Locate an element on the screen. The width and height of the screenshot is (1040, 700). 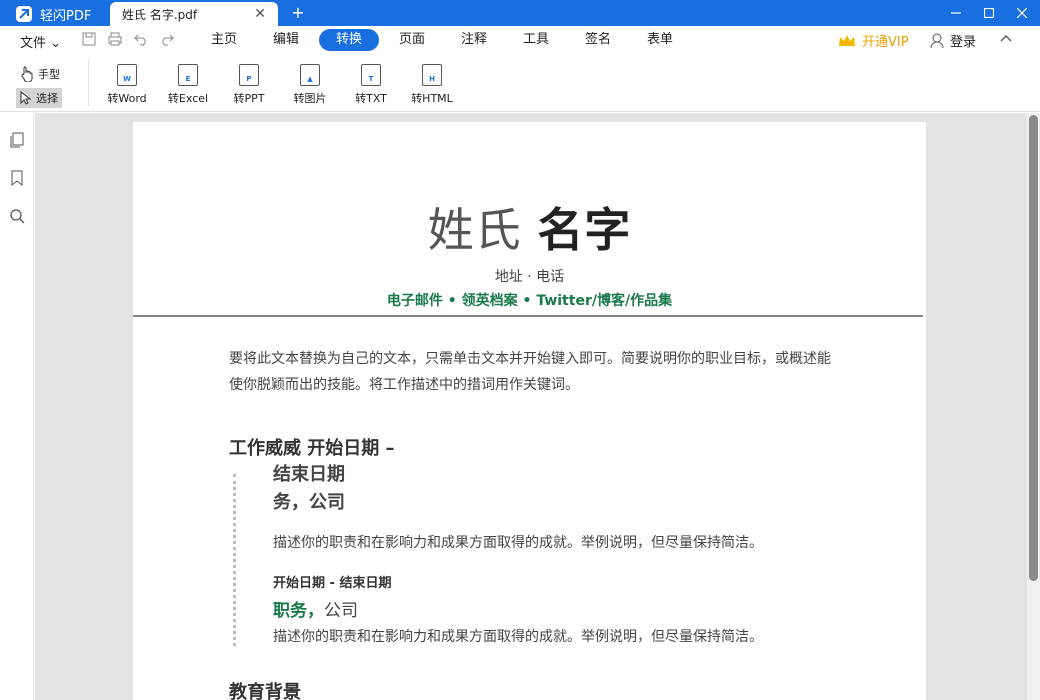
tab-home: 主页 is located at coordinates (224, 40).